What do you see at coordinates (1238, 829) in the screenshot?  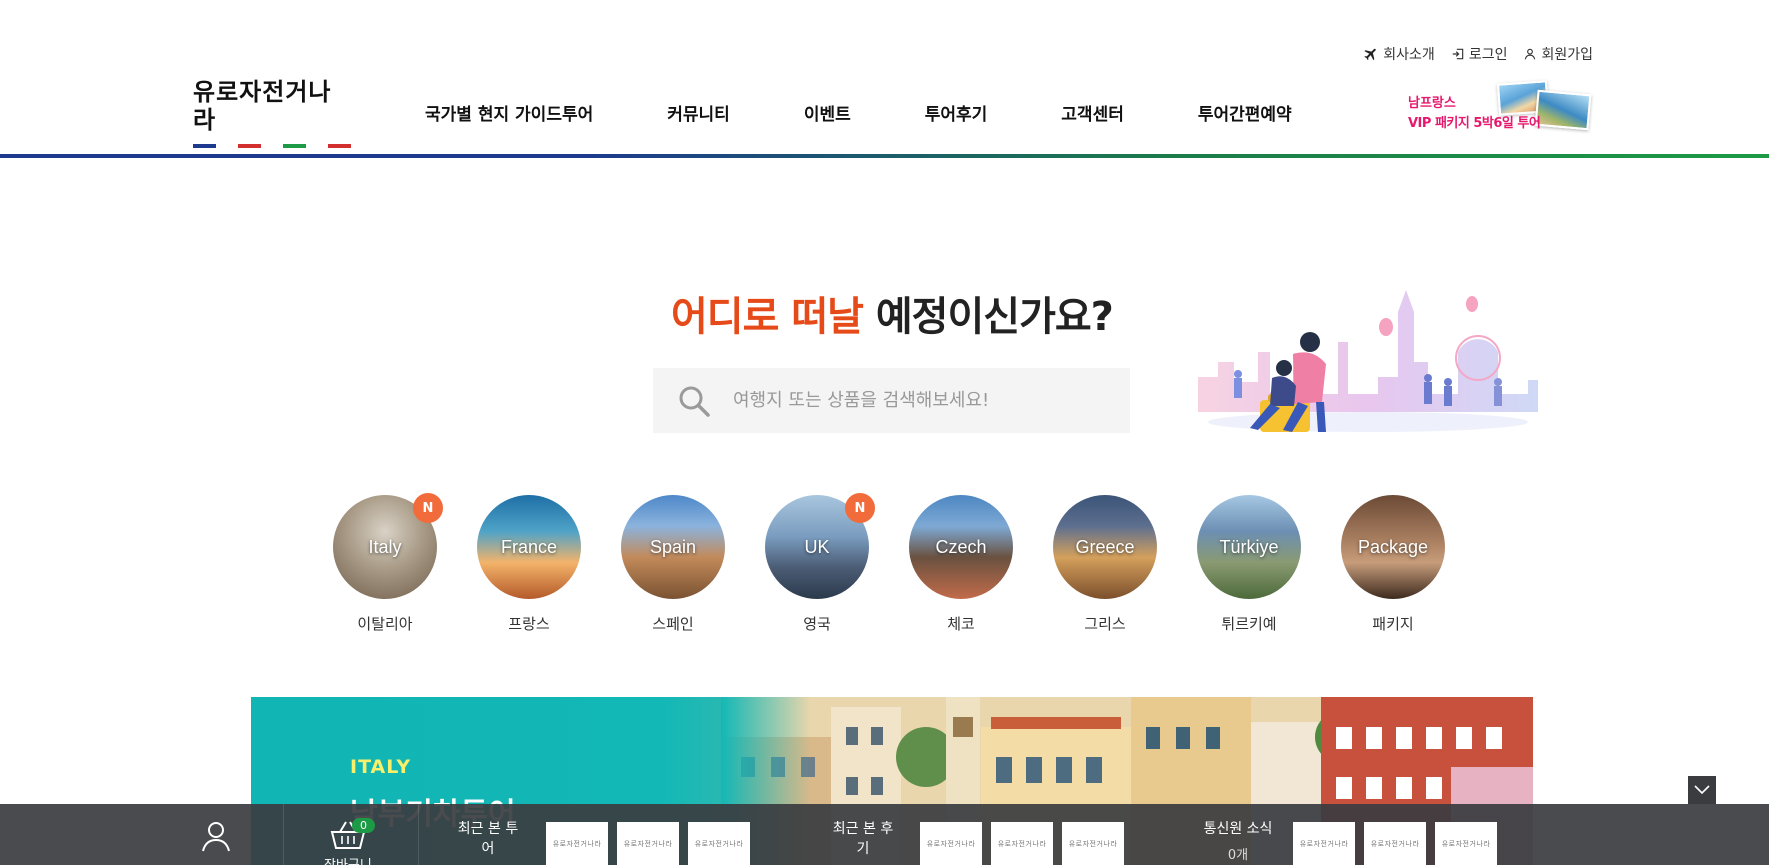 I see `correspondent-news-label: 통신원 소식` at bounding box center [1238, 829].